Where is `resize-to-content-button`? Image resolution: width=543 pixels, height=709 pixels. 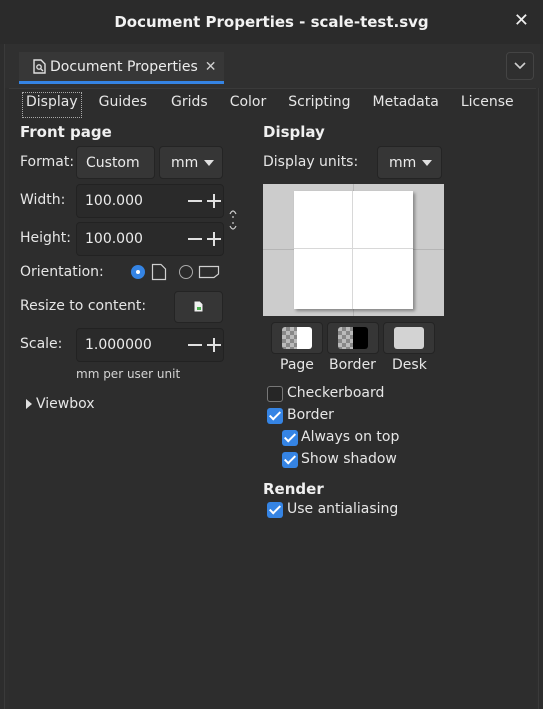 resize-to-content-button is located at coordinates (198, 307).